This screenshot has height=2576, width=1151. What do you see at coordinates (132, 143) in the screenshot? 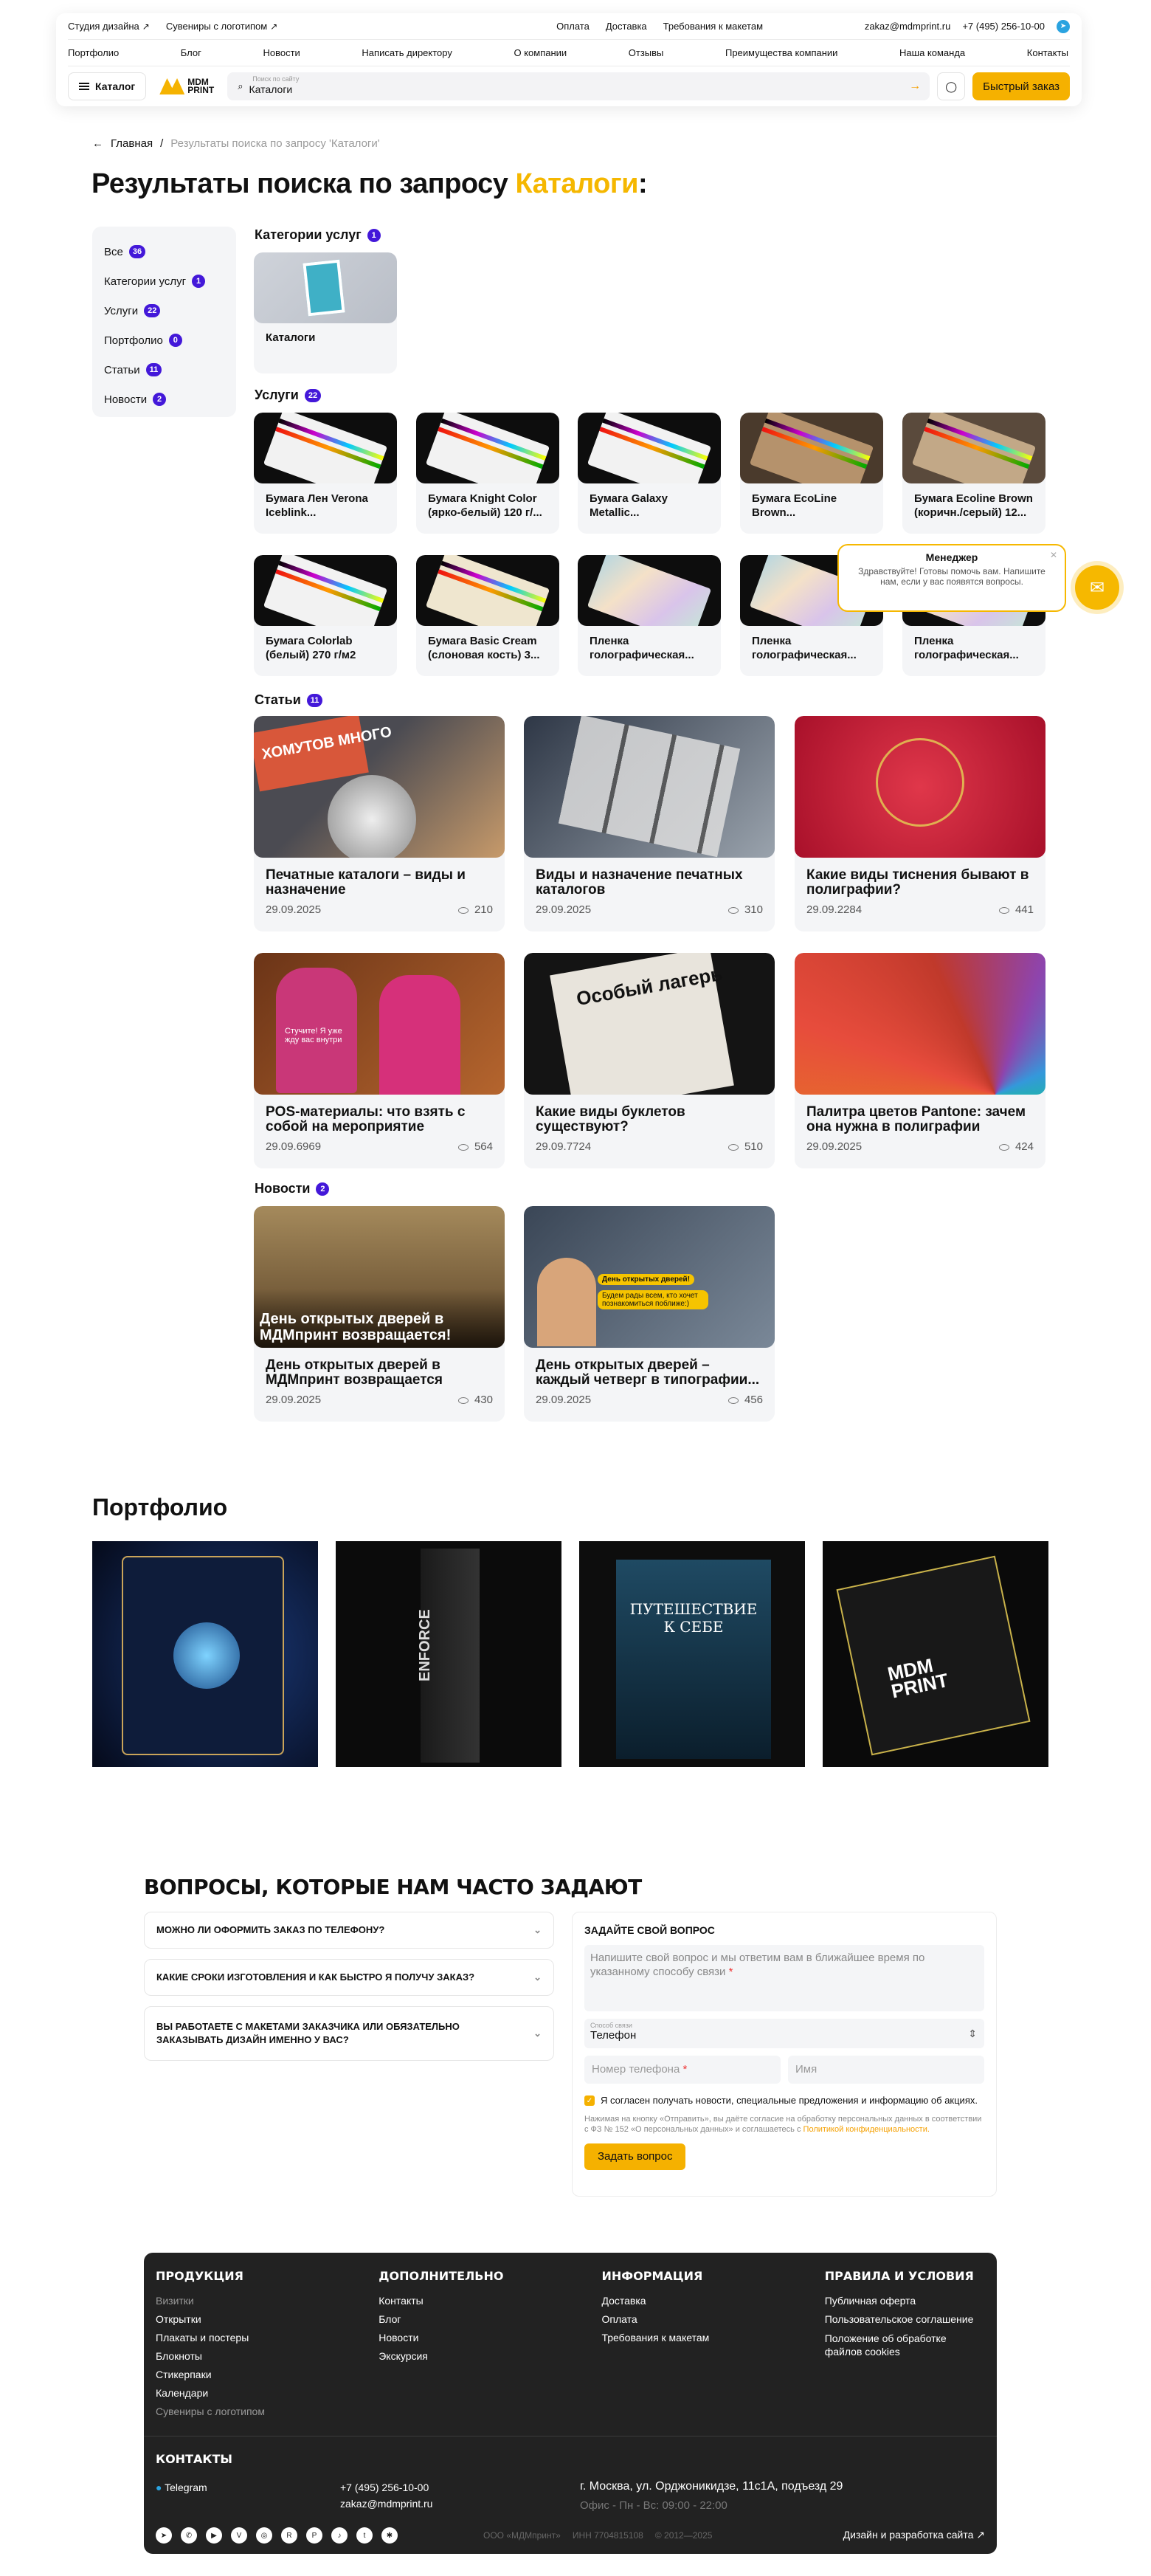
I see `breadcrumb-home: Главная` at bounding box center [132, 143].